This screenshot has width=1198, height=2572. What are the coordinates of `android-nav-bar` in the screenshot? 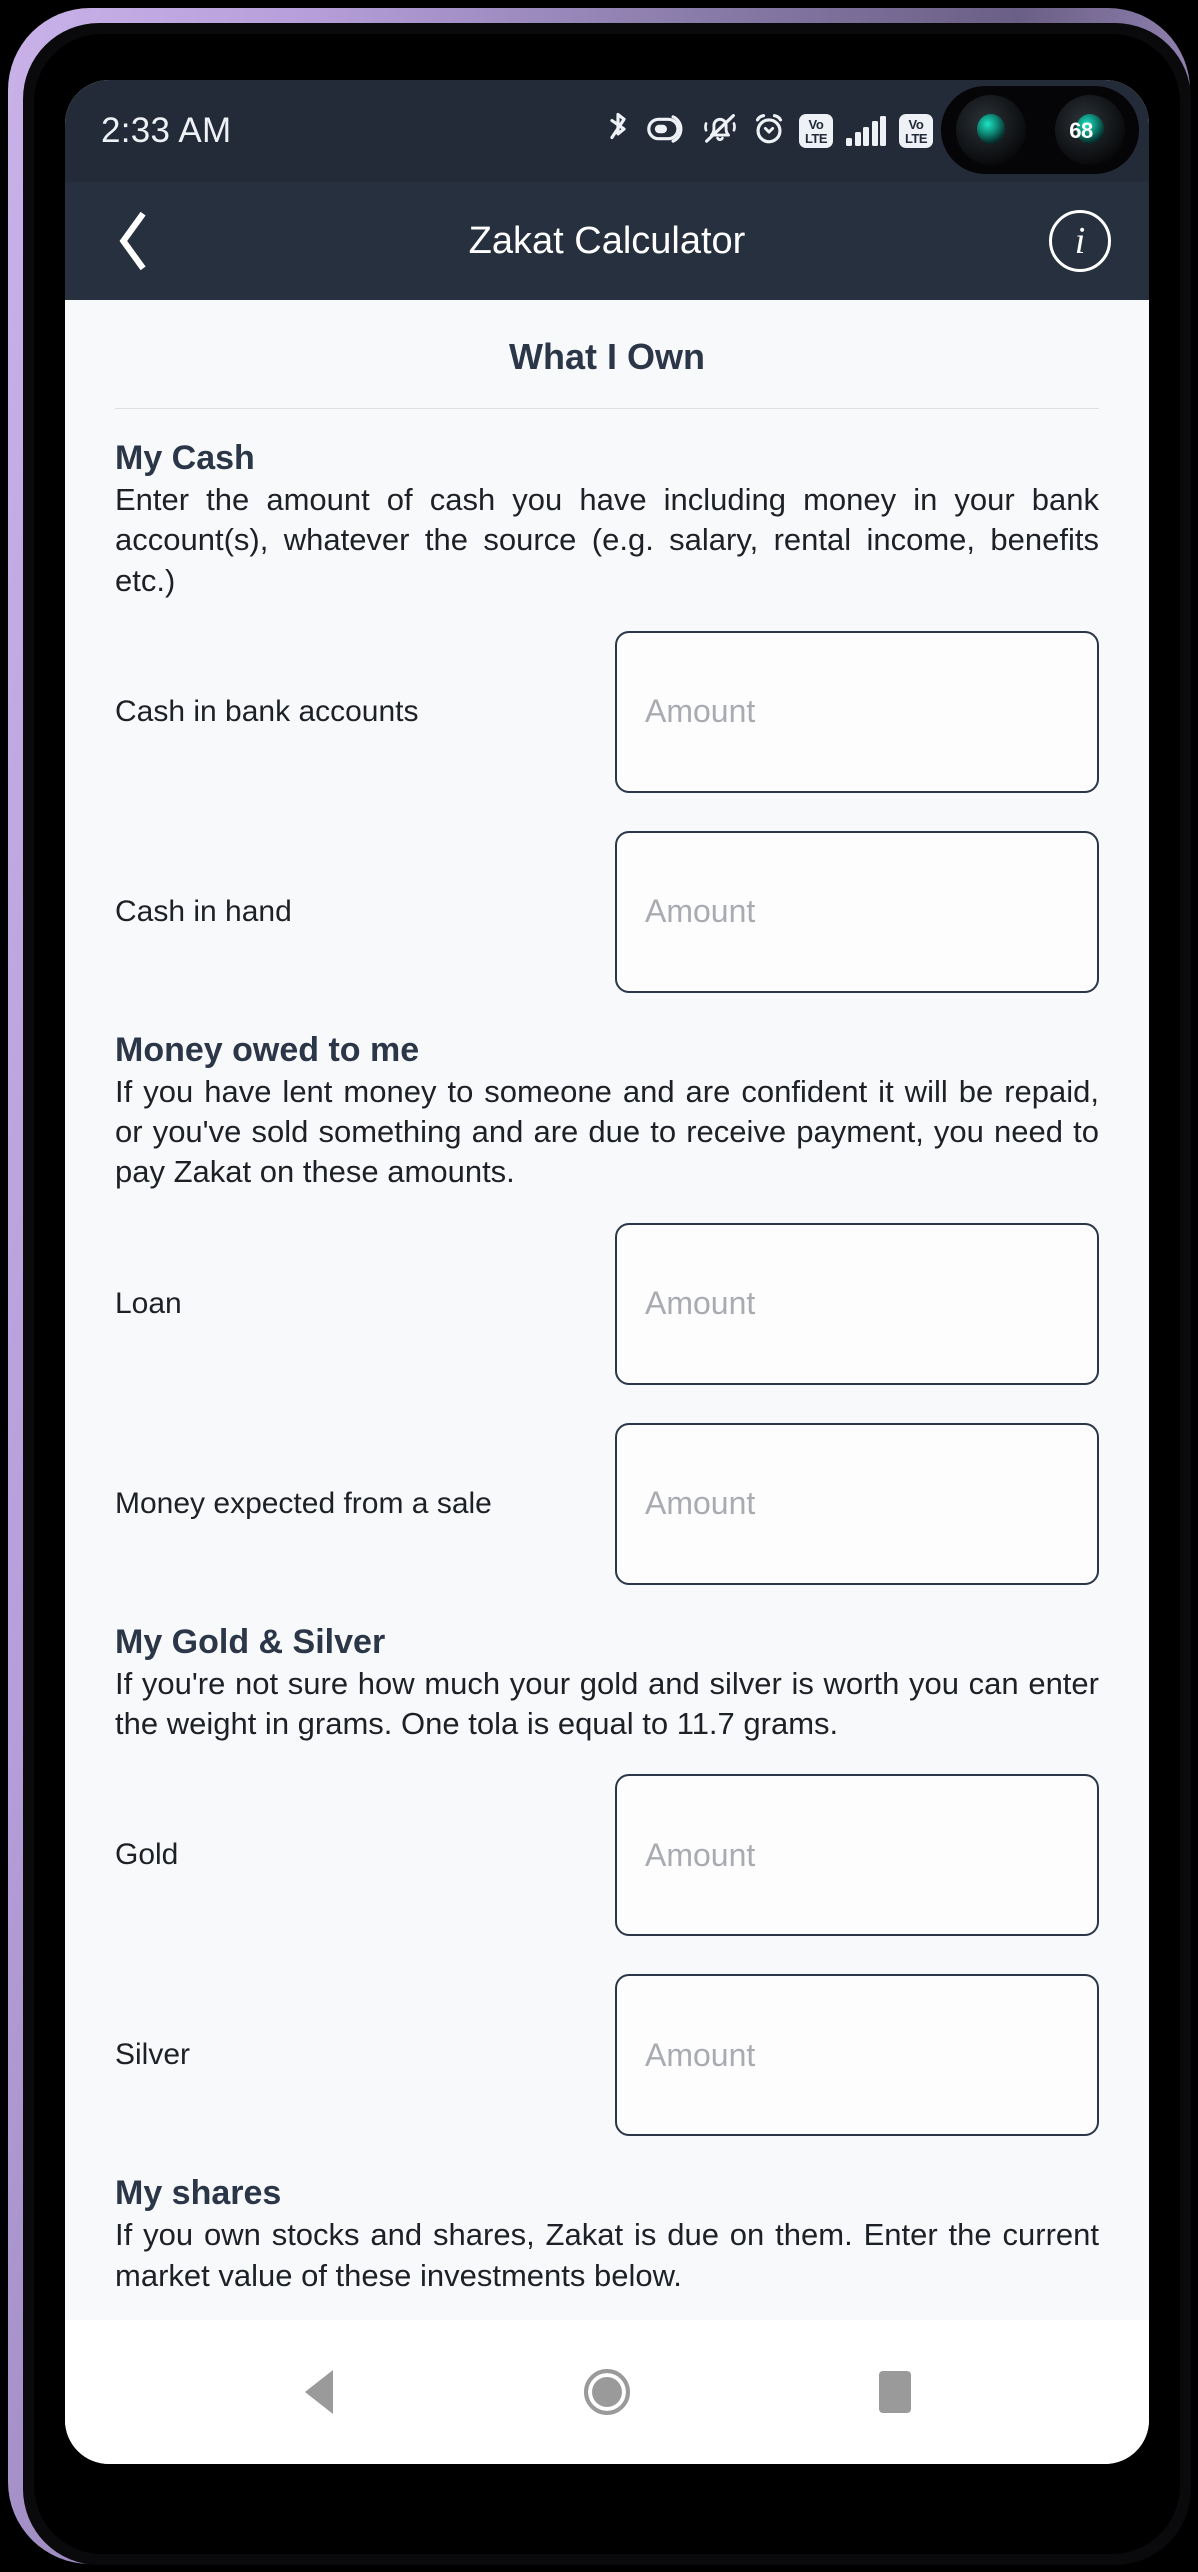 It's located at (607, 2392).